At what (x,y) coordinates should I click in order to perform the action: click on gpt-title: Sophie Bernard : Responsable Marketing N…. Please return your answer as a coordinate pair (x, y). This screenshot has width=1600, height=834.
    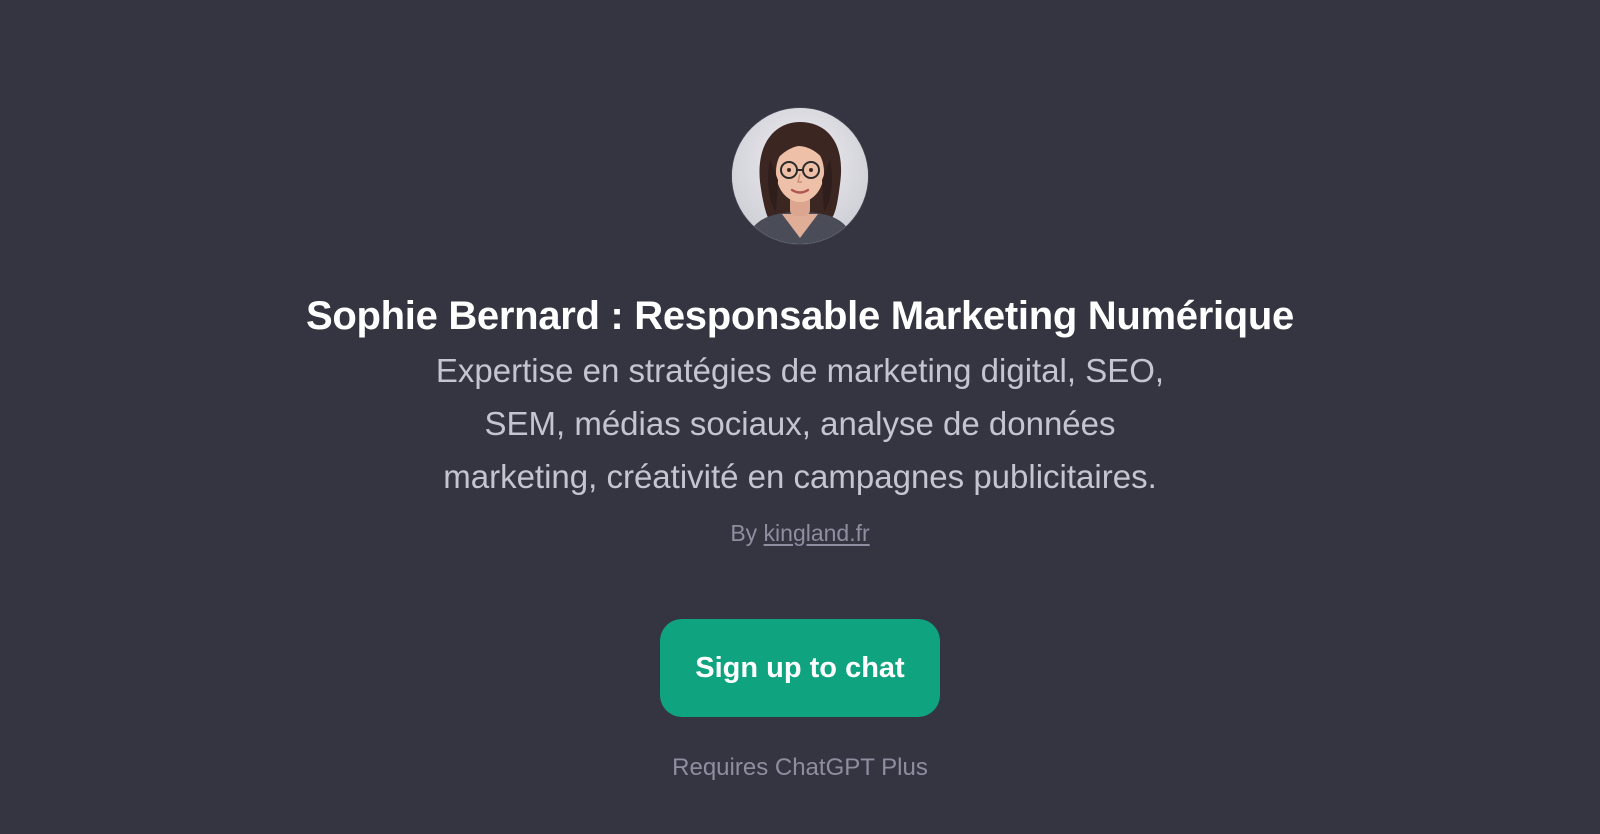
    Looking at the image, I should click on (800, 316).